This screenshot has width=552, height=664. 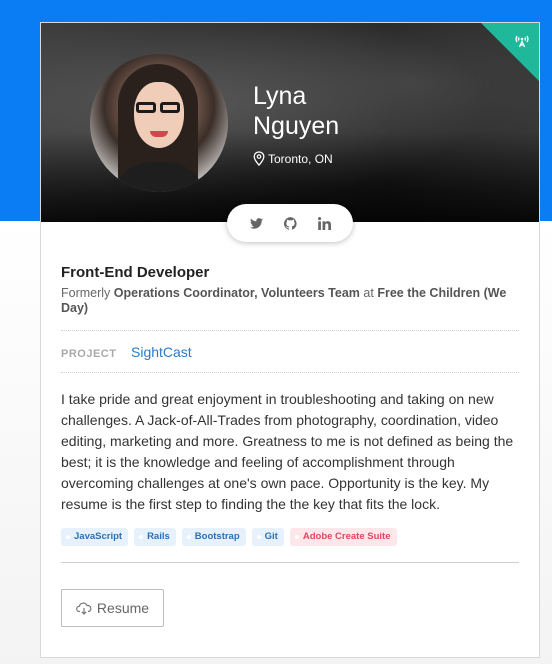 I want to click on profile-name: Lyna Nguyen, so click(x=353, y=111).